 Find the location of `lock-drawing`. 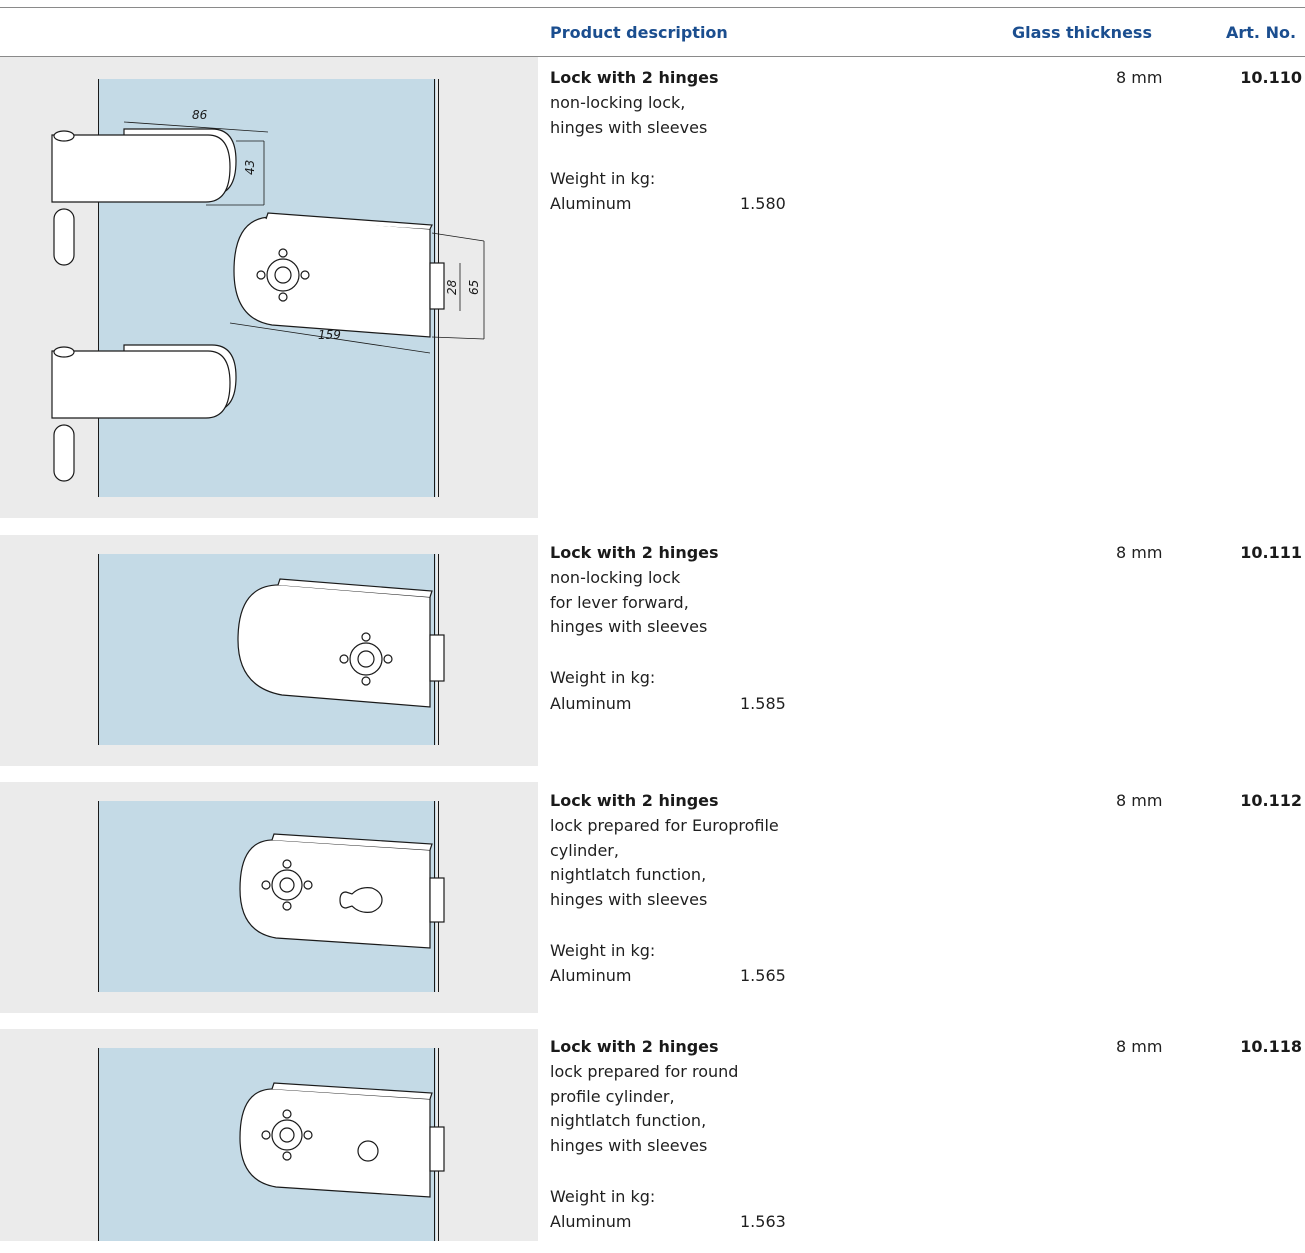

lock-drawing is located at coordinates (341, 643).